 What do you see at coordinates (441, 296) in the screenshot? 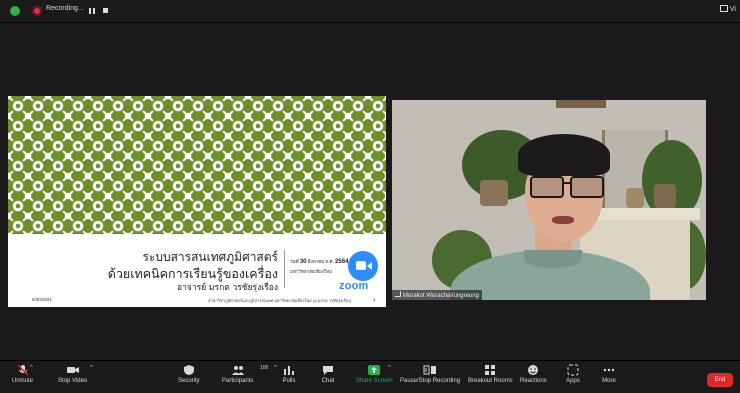
I see `participant-name: Morakot Worachairungreung` at bounding box center [441, 296].